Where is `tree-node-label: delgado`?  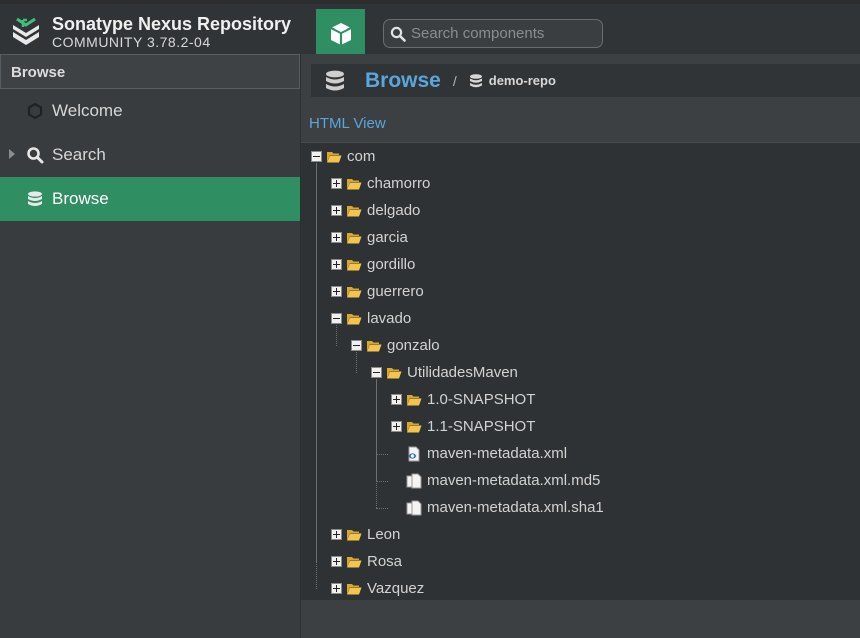 tree-node-label: delgado is located at coordinates (393, 210).